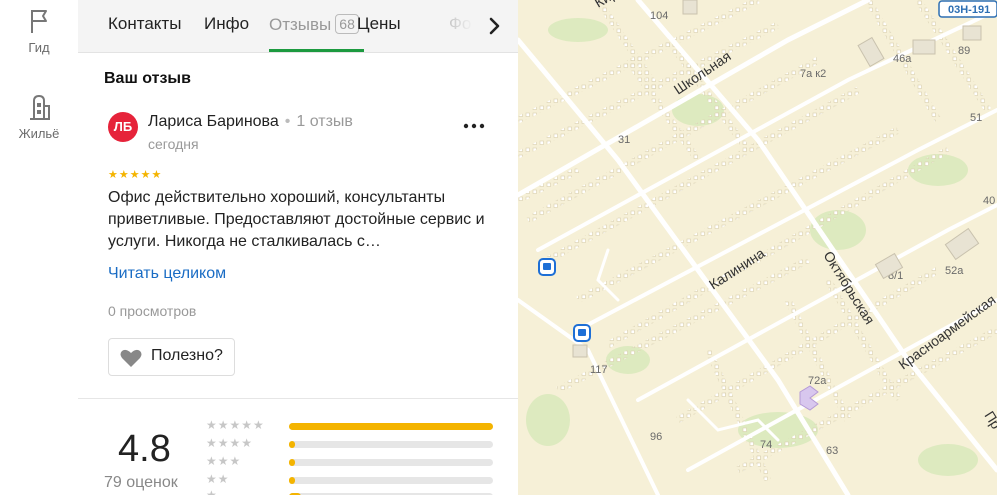 Image resolution: width=997 pixels, height=495 pixels. I want to click on road-number-badge: 03Н-191, so click(967, 9).